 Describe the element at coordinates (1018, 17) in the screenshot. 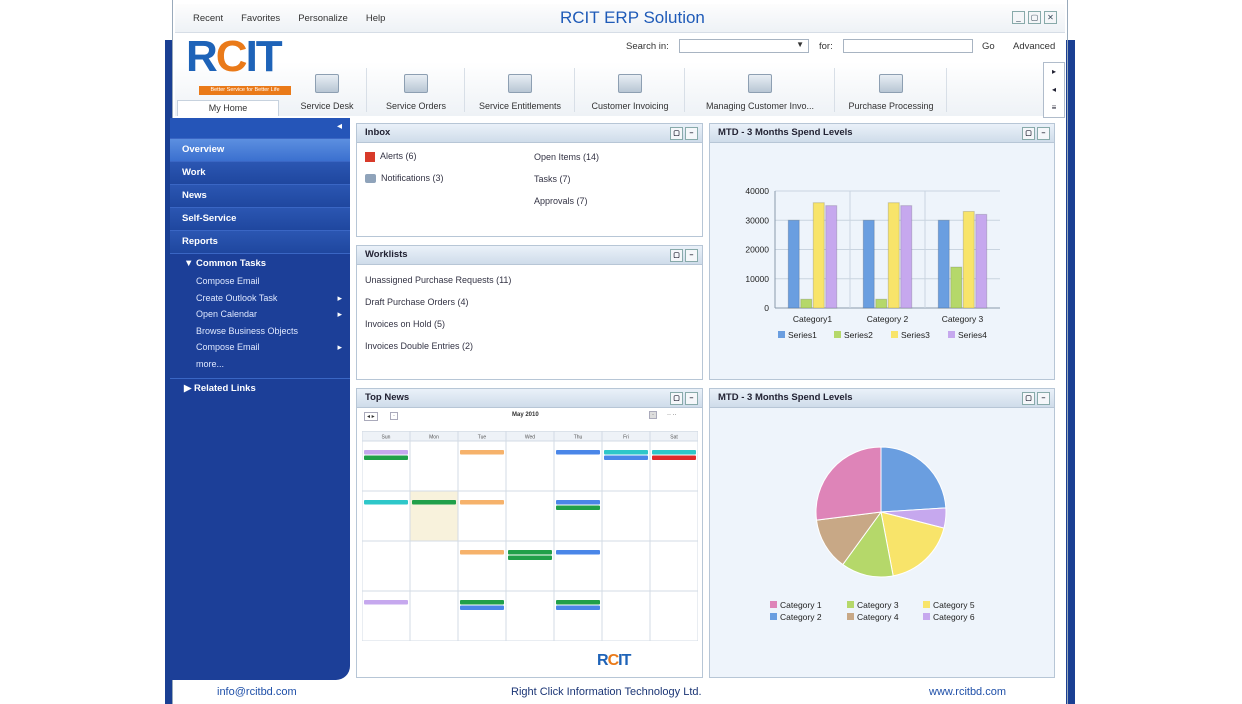

I see `minimize-button: _` at that location.